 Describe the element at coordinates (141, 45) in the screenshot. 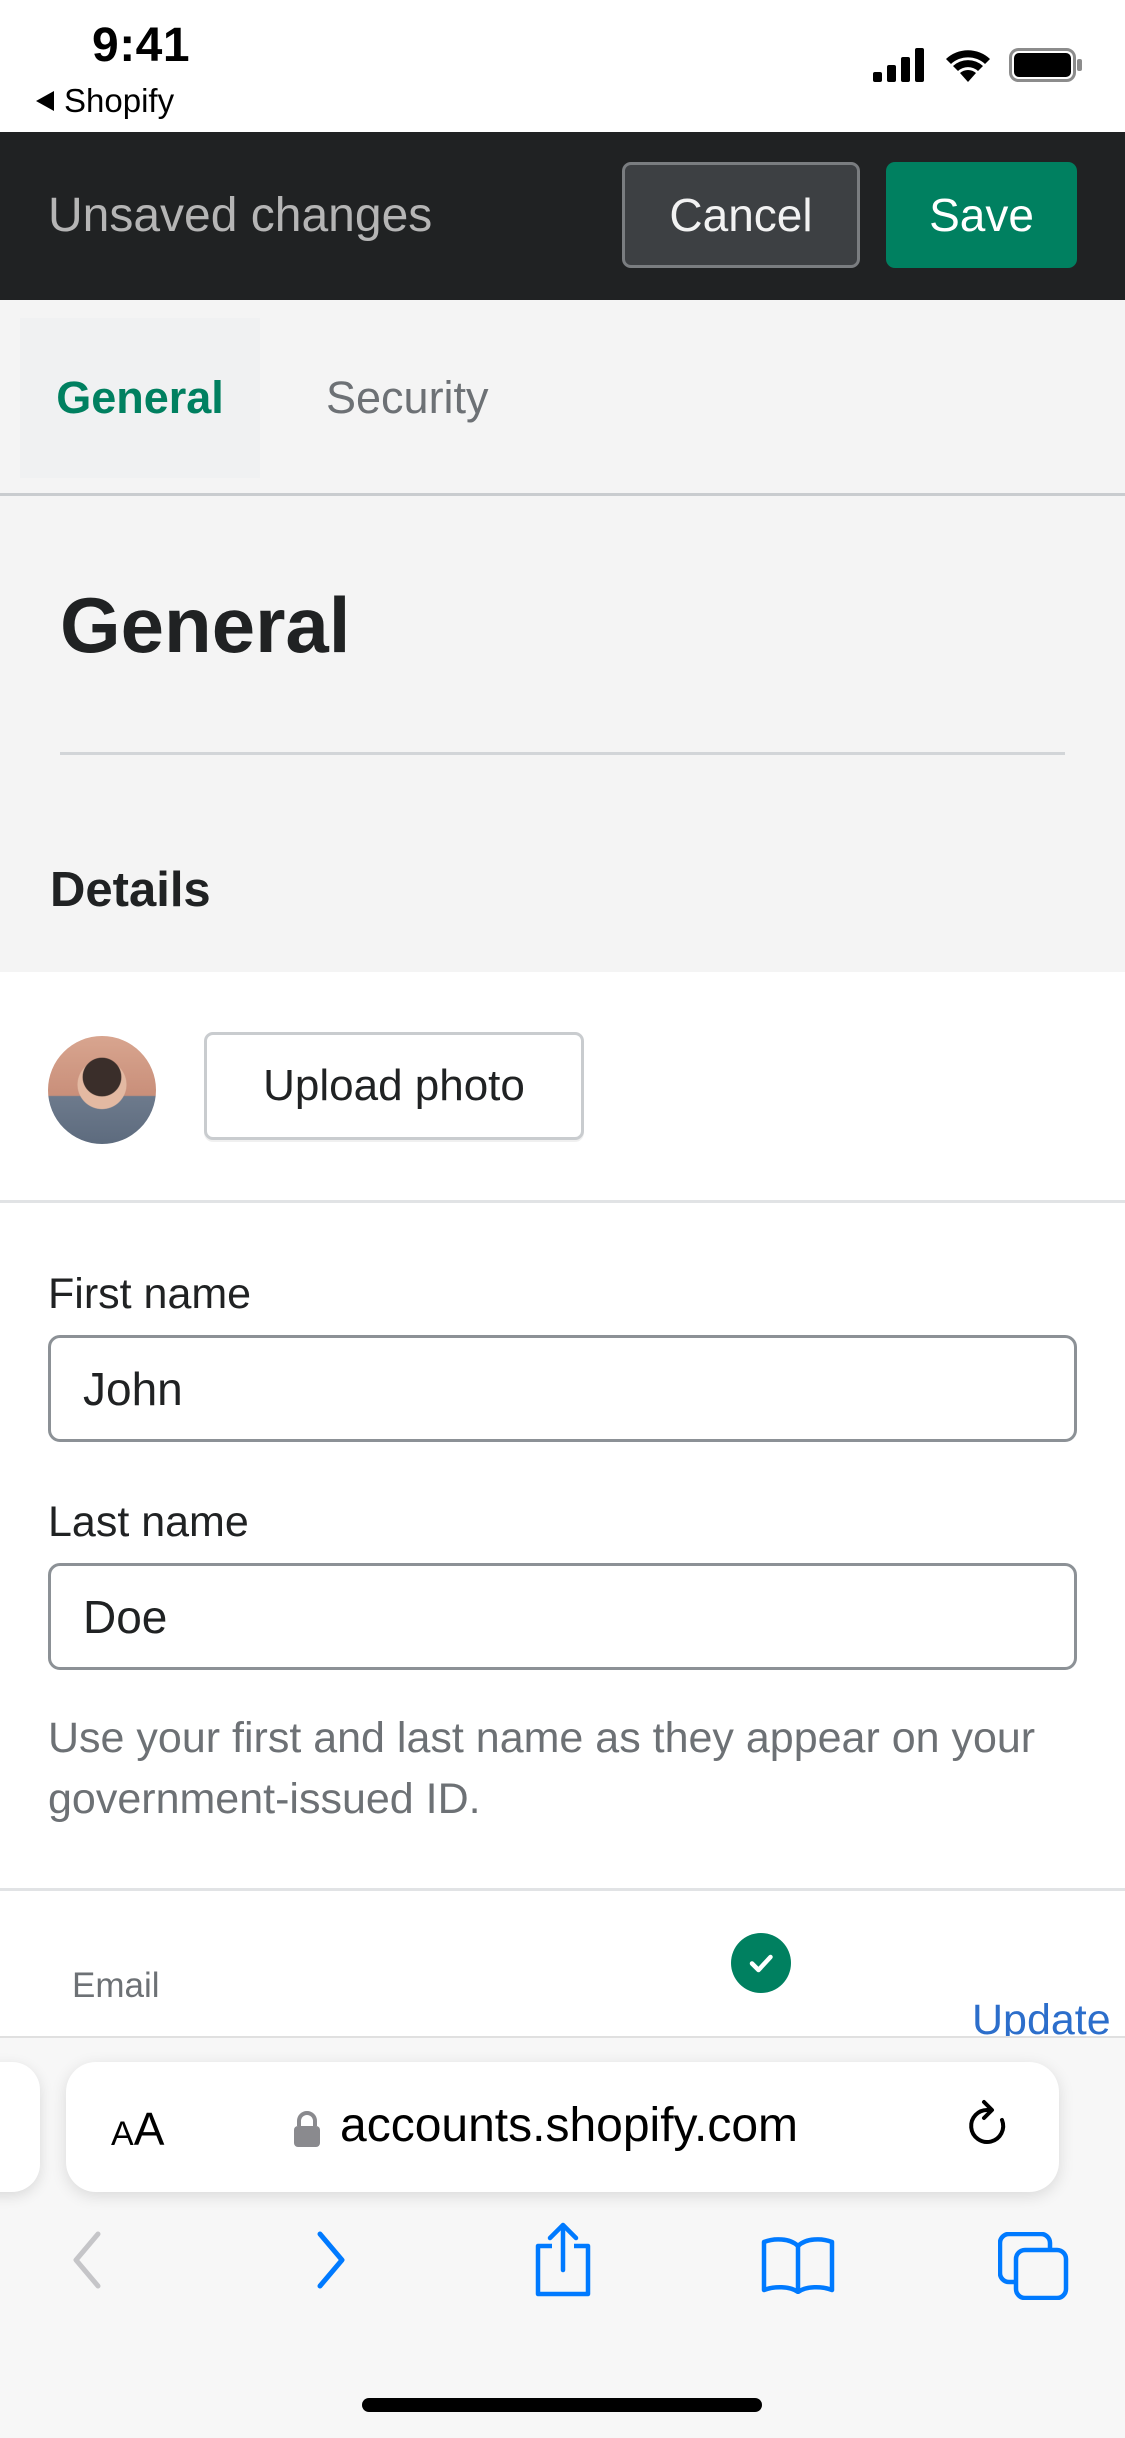

I see `status-time: 9:41` at that location.